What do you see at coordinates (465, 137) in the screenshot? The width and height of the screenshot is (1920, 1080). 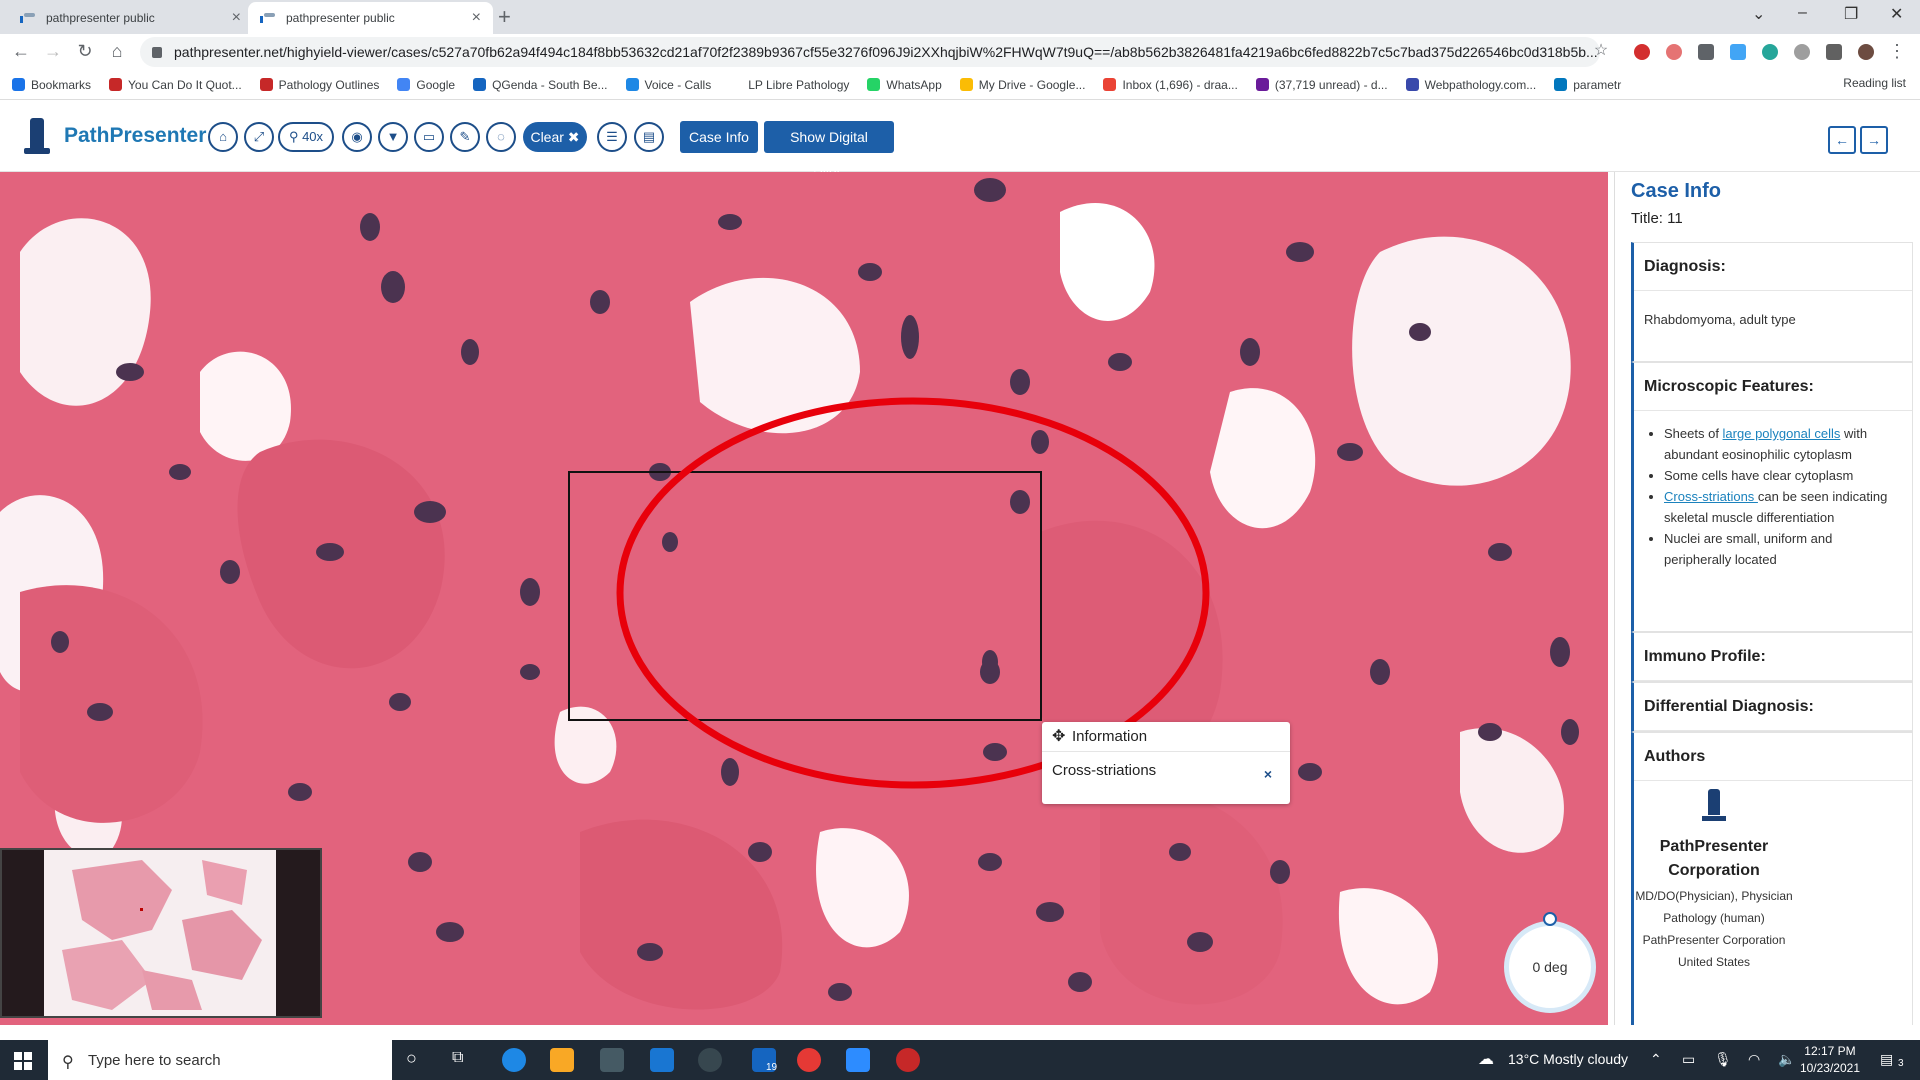 I see `pencil-button: ✎` at bounding box center [465, 137].